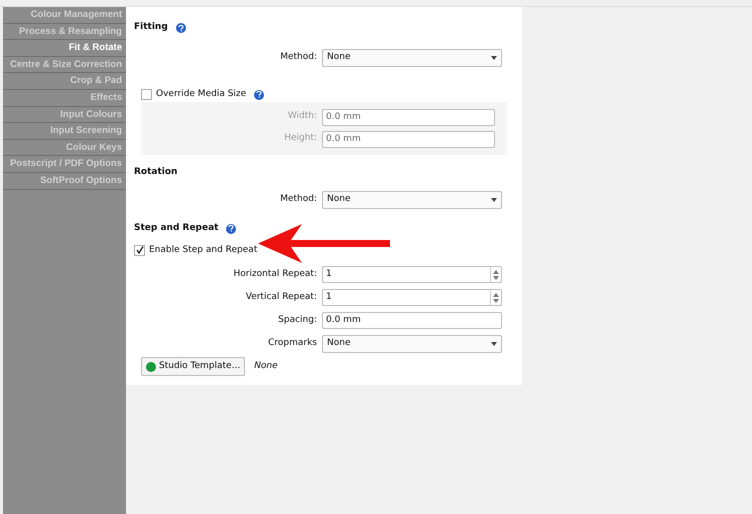  I want to click on field-label: Vertical Repeat:, so click(281, 297).